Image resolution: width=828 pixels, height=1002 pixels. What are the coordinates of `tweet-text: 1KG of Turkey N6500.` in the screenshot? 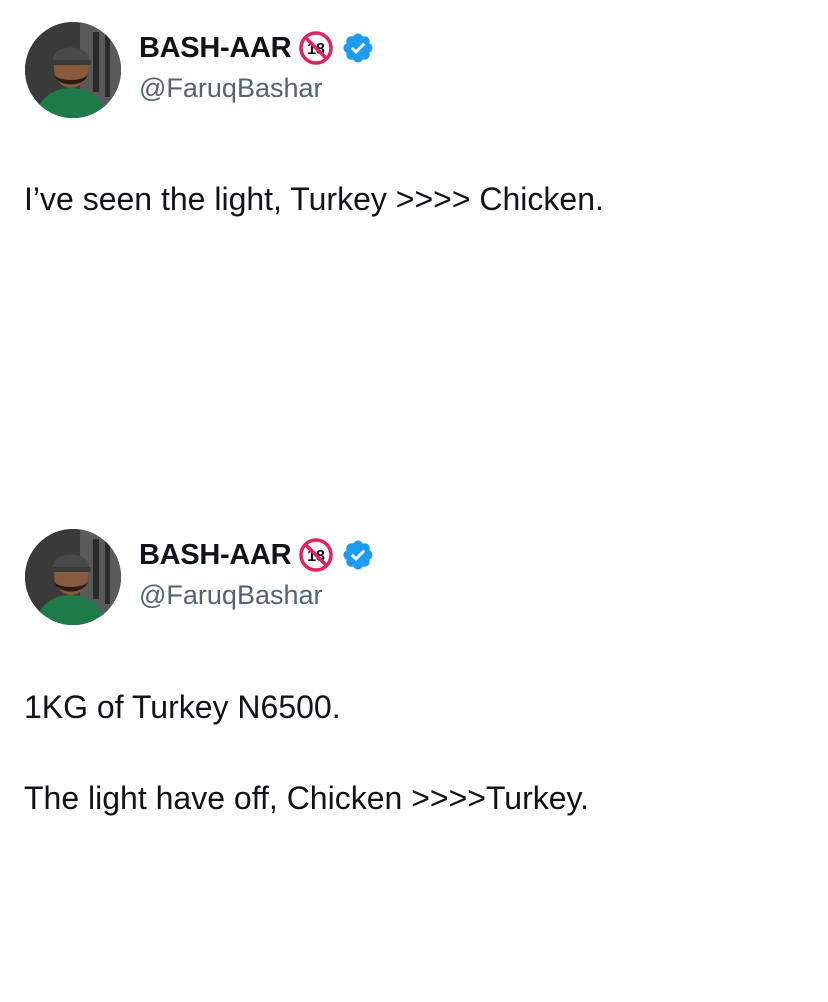 It's located at (182, 707).